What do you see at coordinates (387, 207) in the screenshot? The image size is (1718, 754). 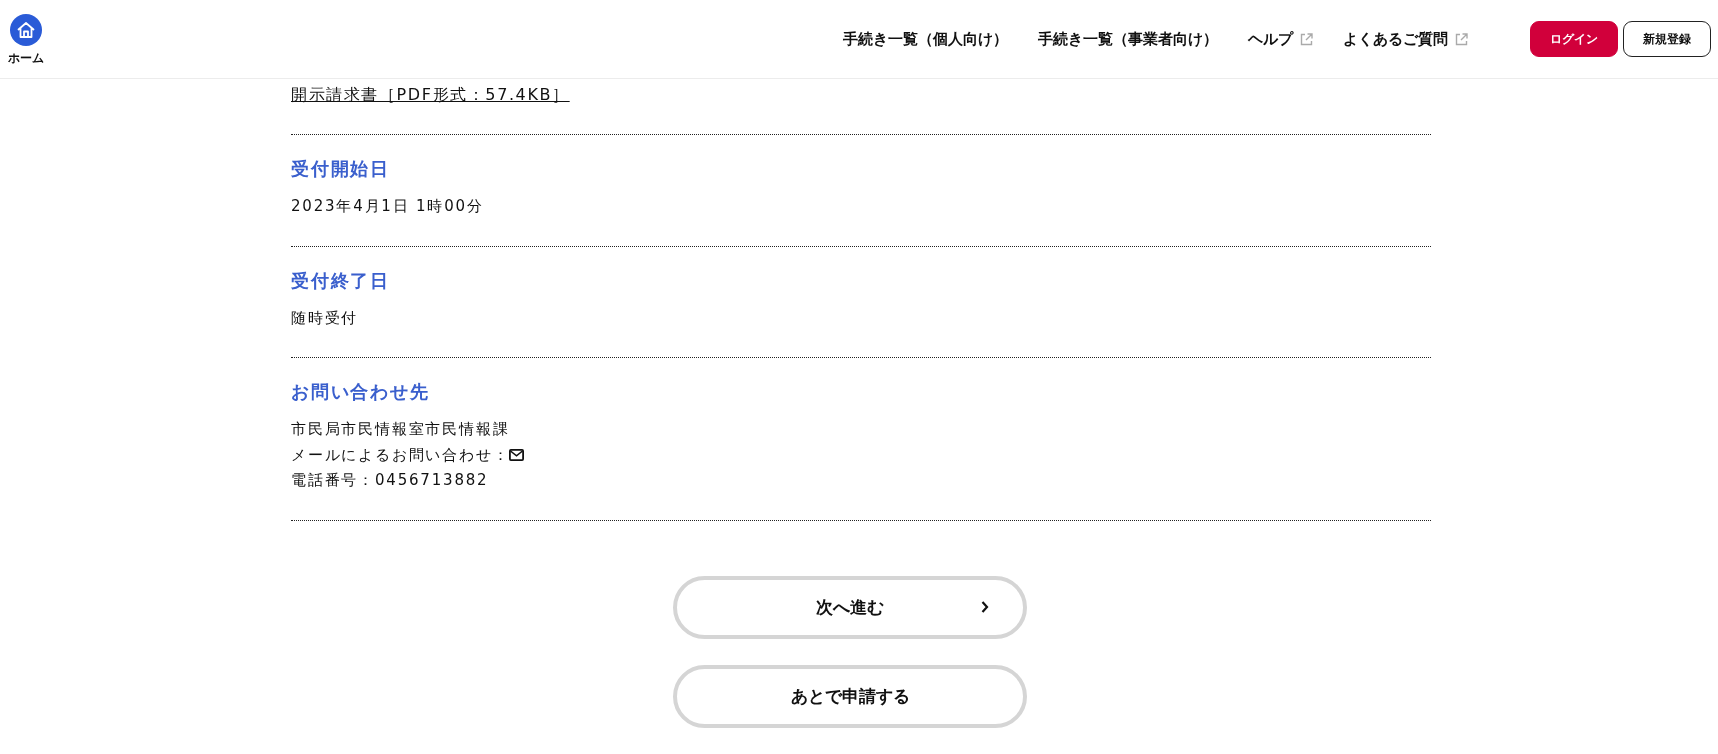 I see `section-text: 2023年4月1日 1時00分` at bounding box center [387, 207].